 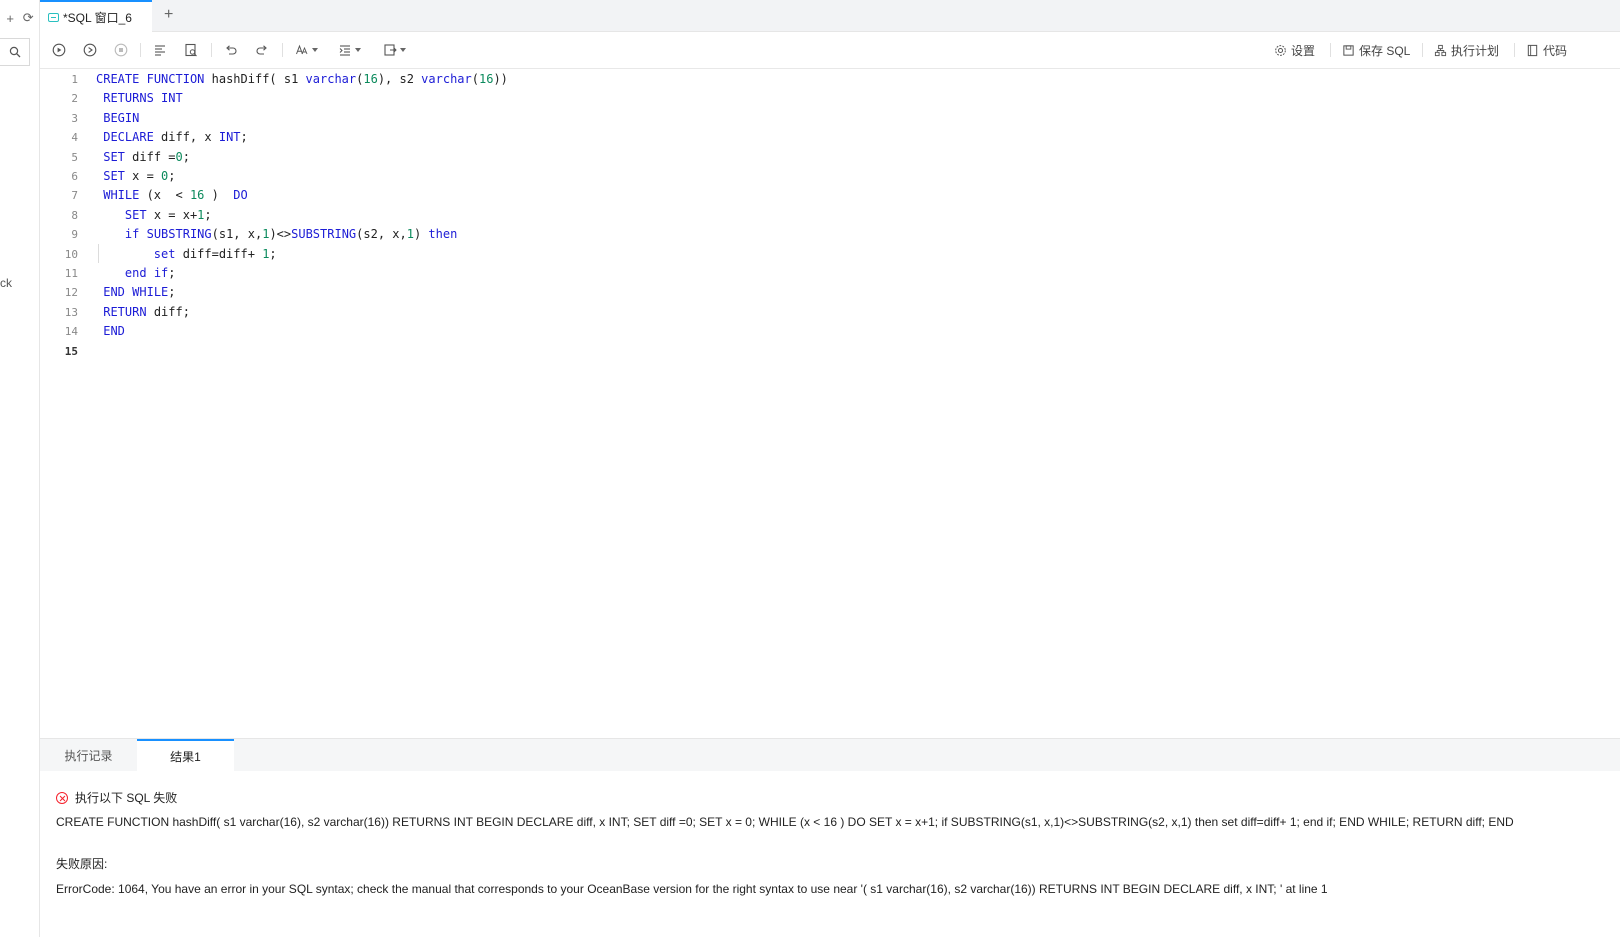 I want to click on stop-icon, so click(x=121, y=50).